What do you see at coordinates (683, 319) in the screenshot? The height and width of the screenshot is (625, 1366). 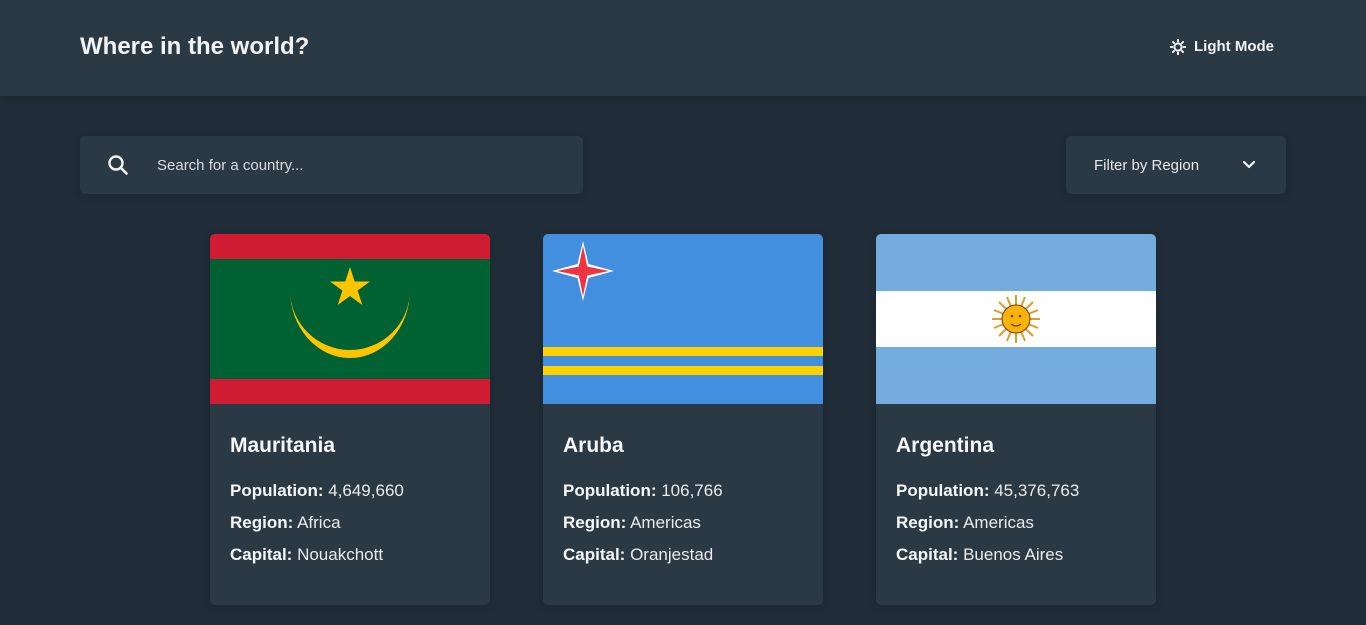 I see `aruba-flag-image` at bounding box center [683, 319].